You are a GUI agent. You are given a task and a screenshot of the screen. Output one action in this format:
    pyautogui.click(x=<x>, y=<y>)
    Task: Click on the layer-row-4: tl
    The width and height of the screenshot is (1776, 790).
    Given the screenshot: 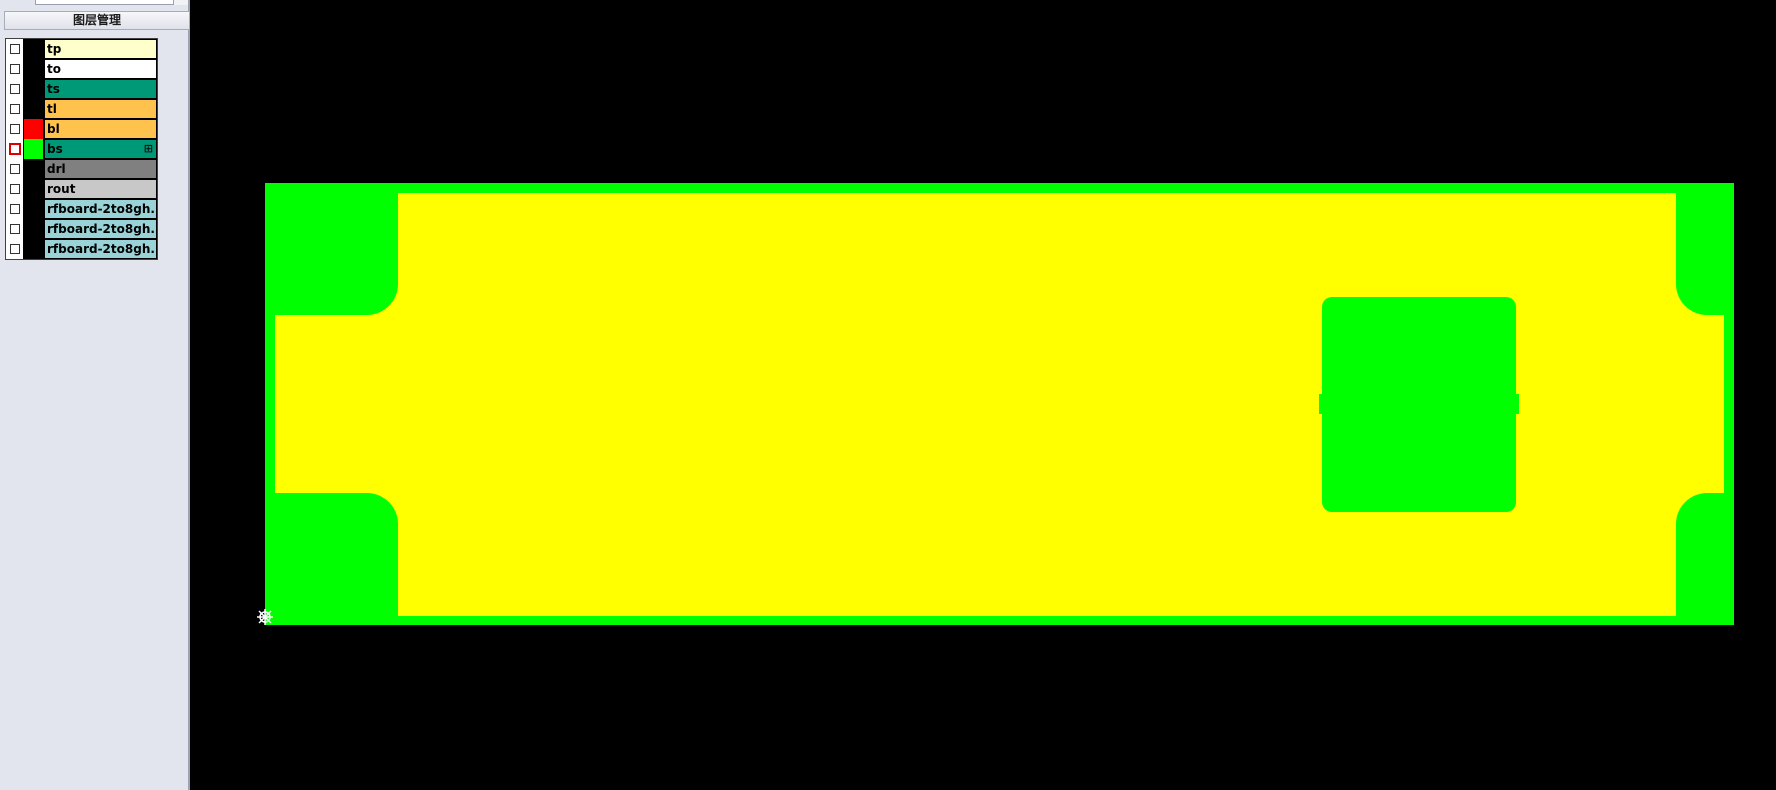 What is the action you would take?
    pyautogui.click(x=81, y=109)
    